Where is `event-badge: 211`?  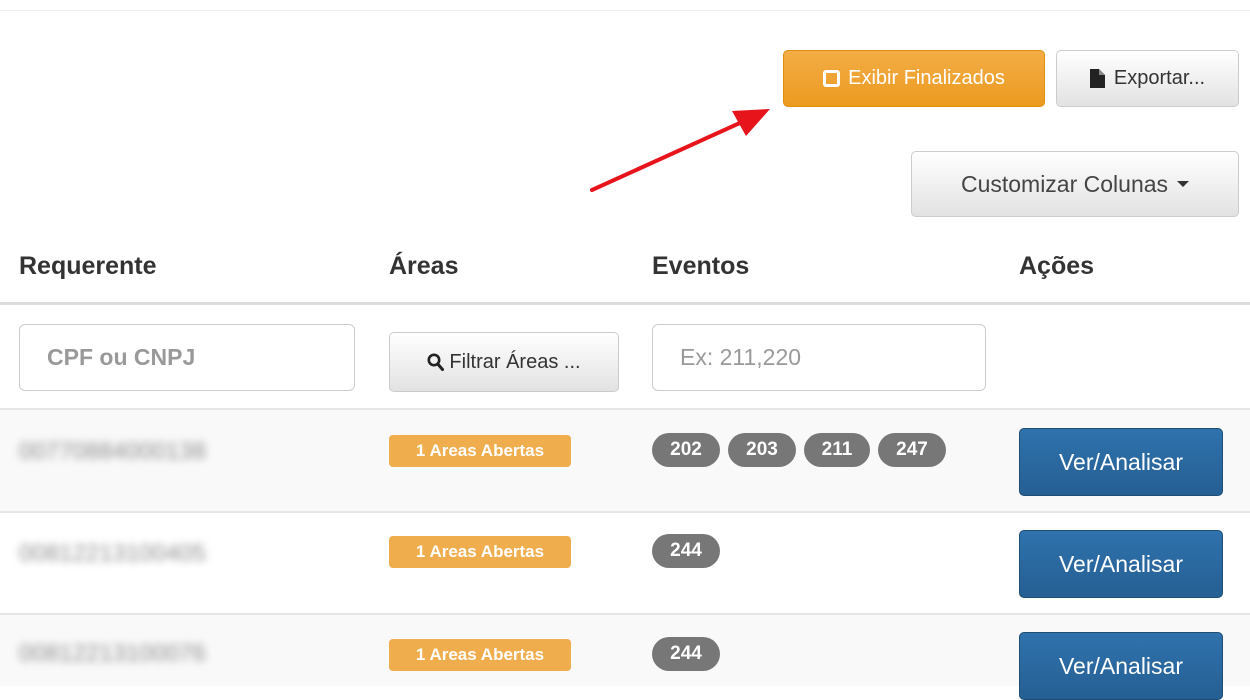 event-badge: 211 is located at coordinates (837, 450).